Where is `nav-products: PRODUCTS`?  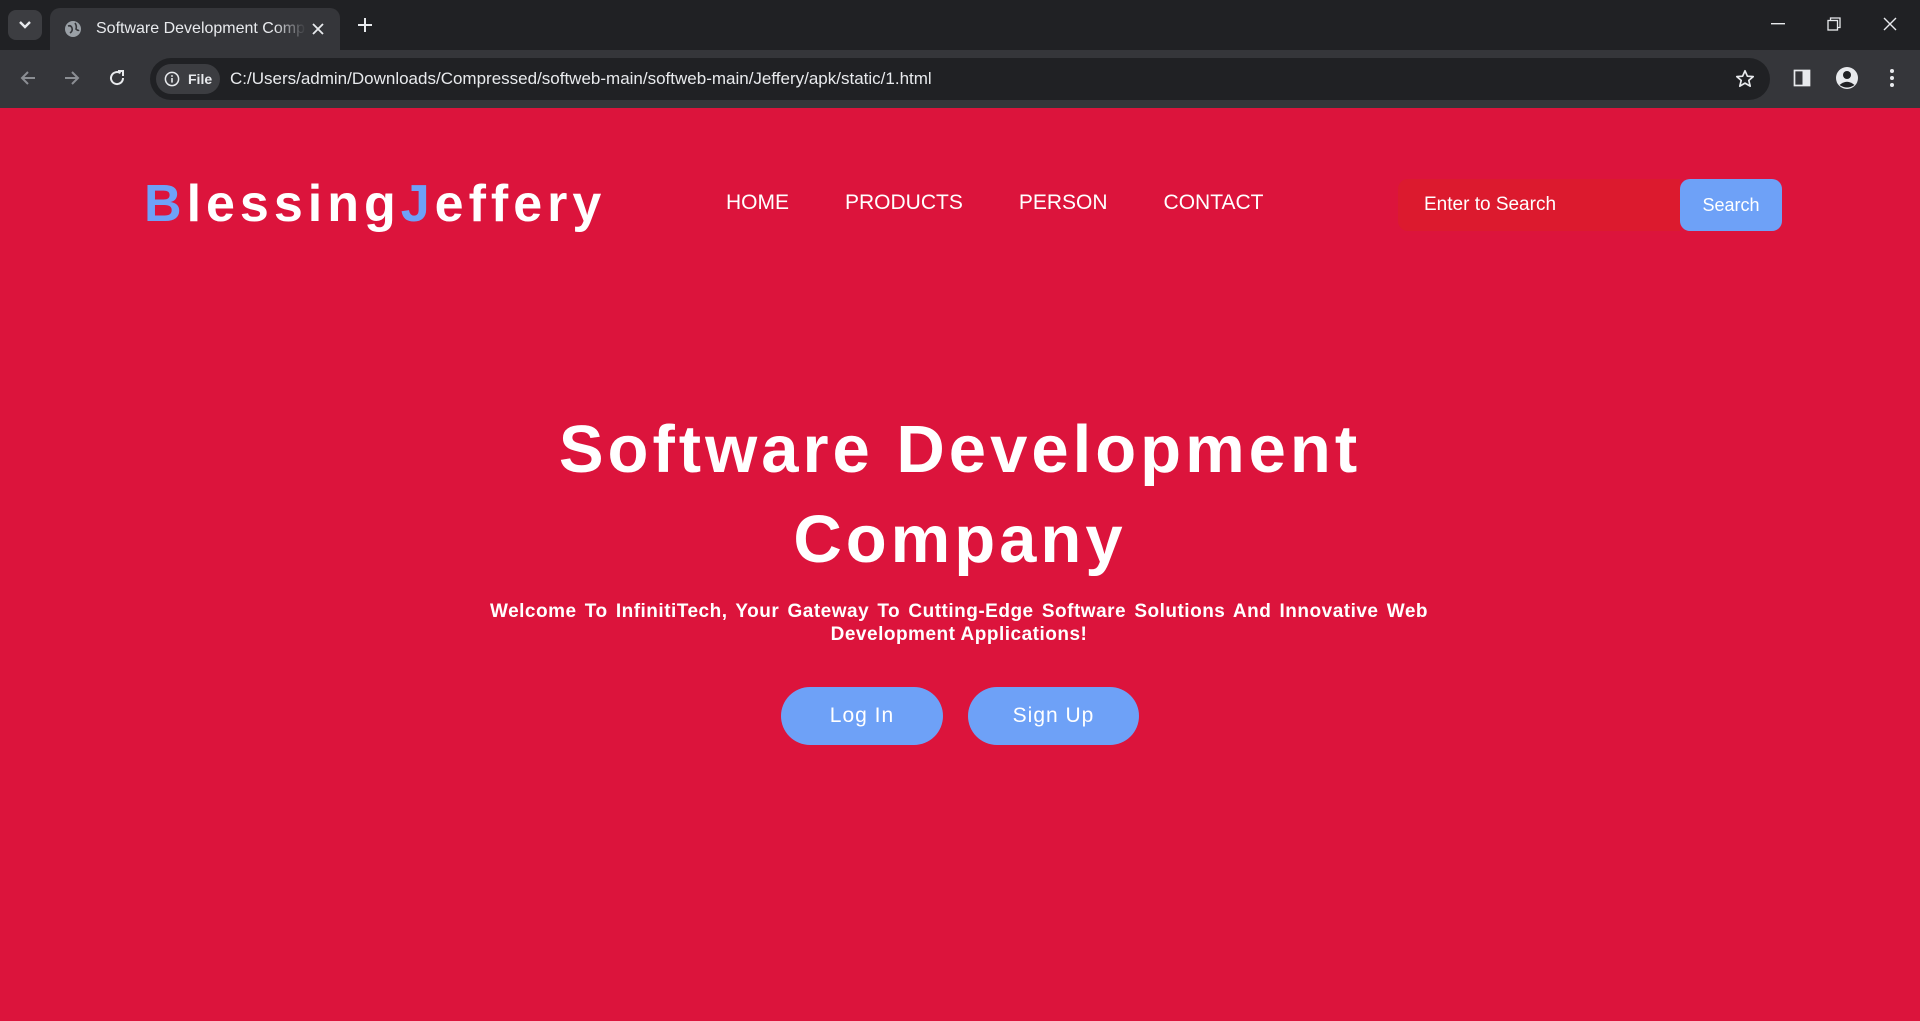
nav-products: PRODUCTS is located at coordinates (904, 203).